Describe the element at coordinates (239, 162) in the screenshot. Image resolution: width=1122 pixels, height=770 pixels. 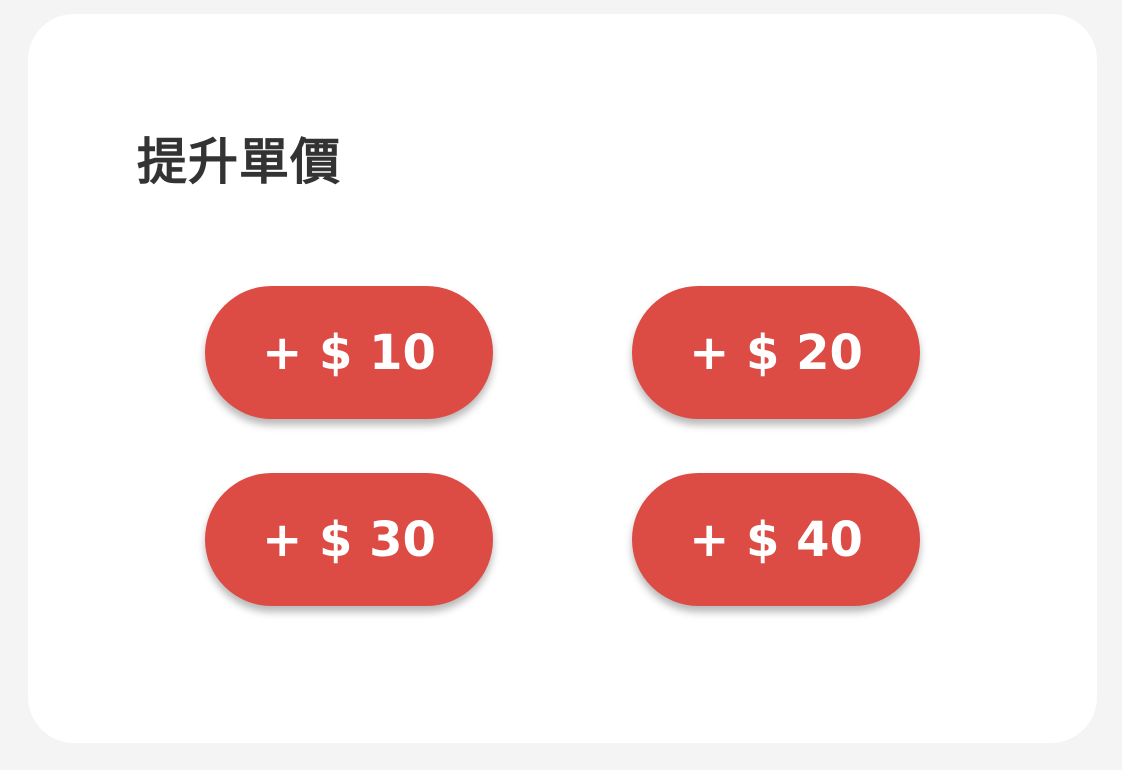
I see `panel-title: 提升單價` at that location.